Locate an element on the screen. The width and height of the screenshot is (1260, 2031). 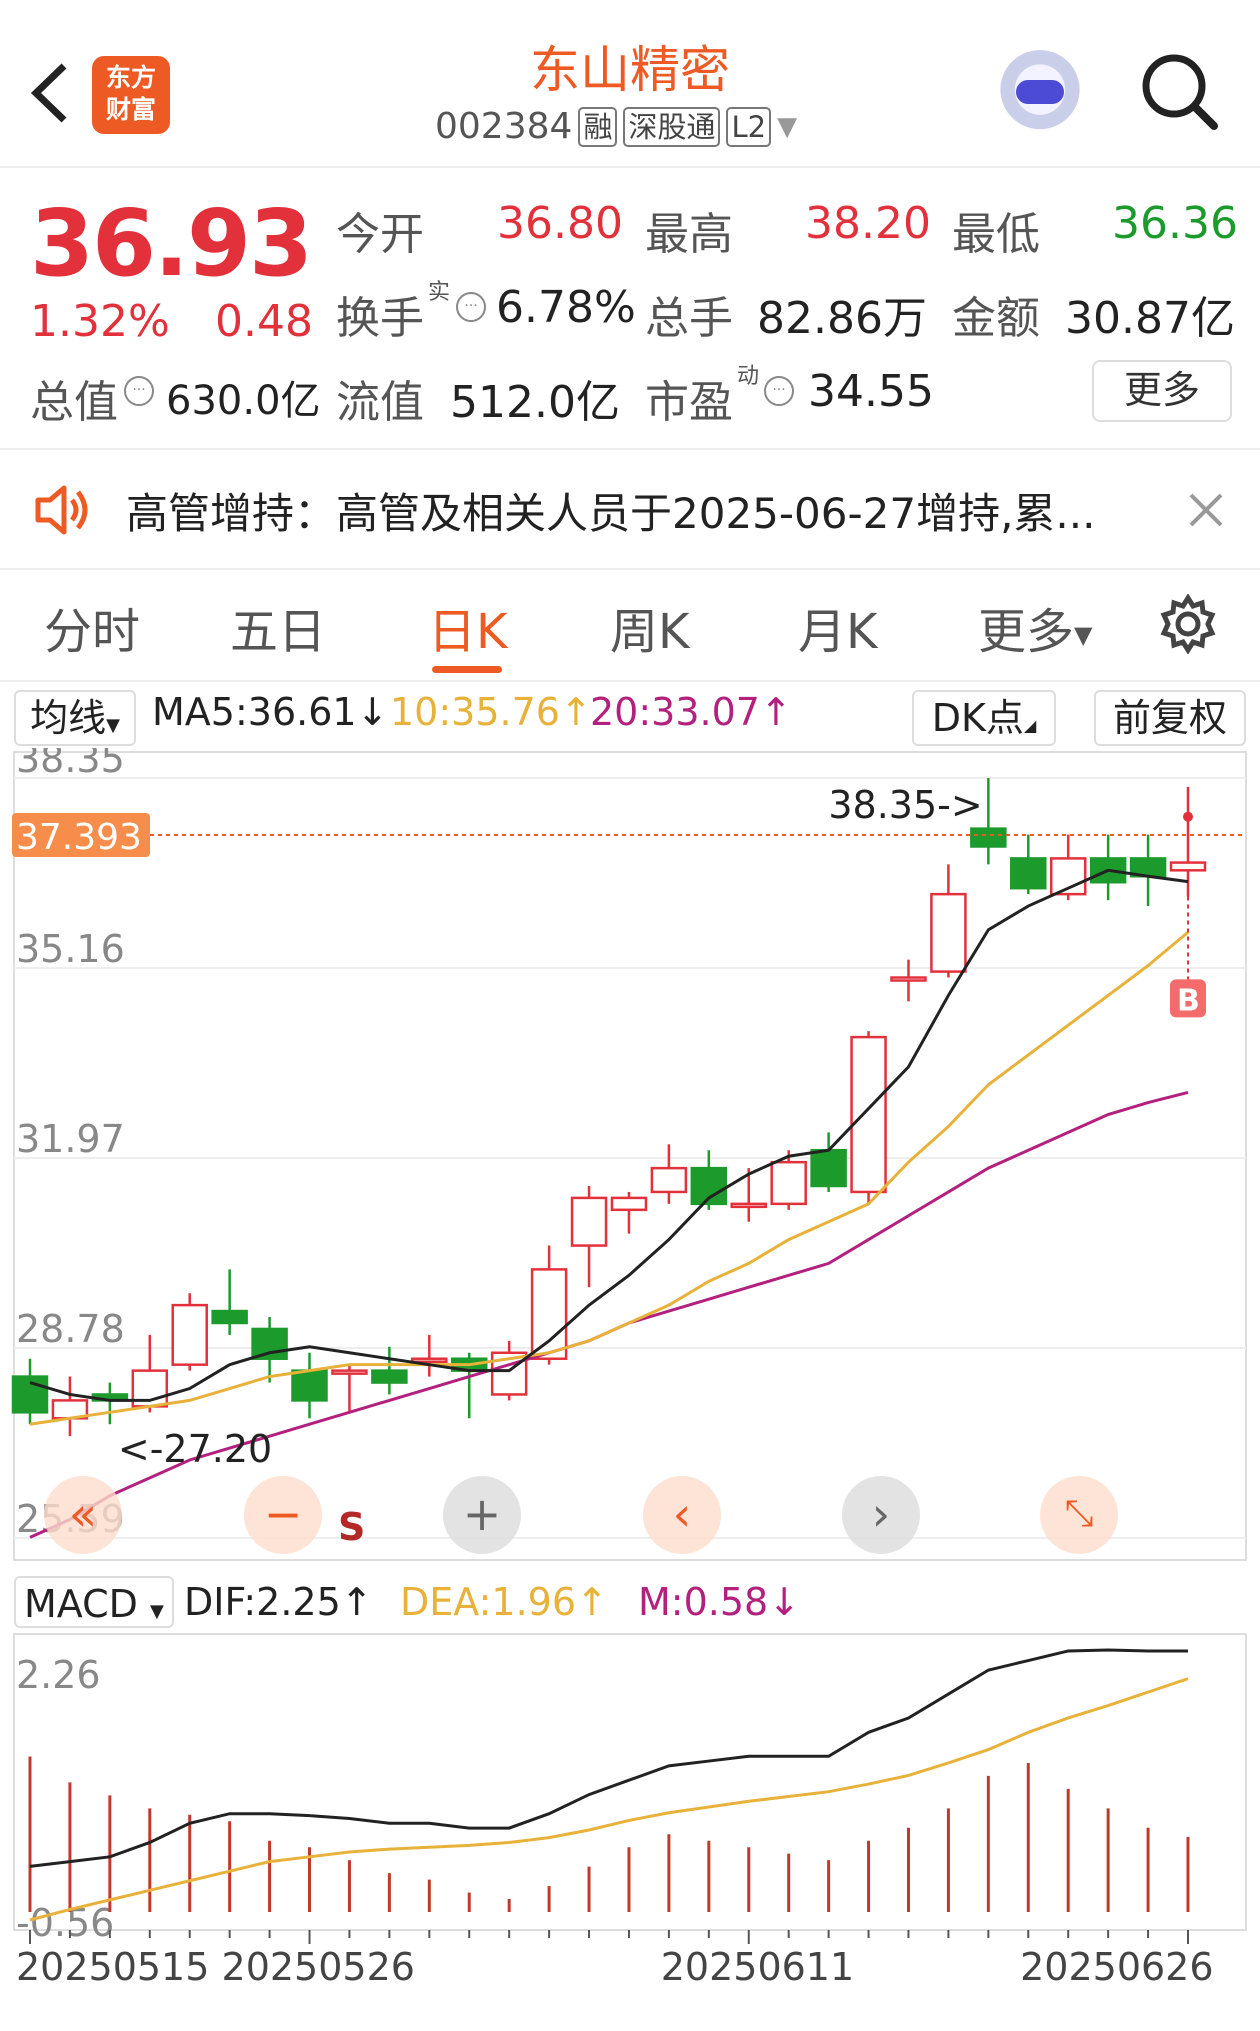
tab-daily-k: 日K is located at coordinates (467, 627).